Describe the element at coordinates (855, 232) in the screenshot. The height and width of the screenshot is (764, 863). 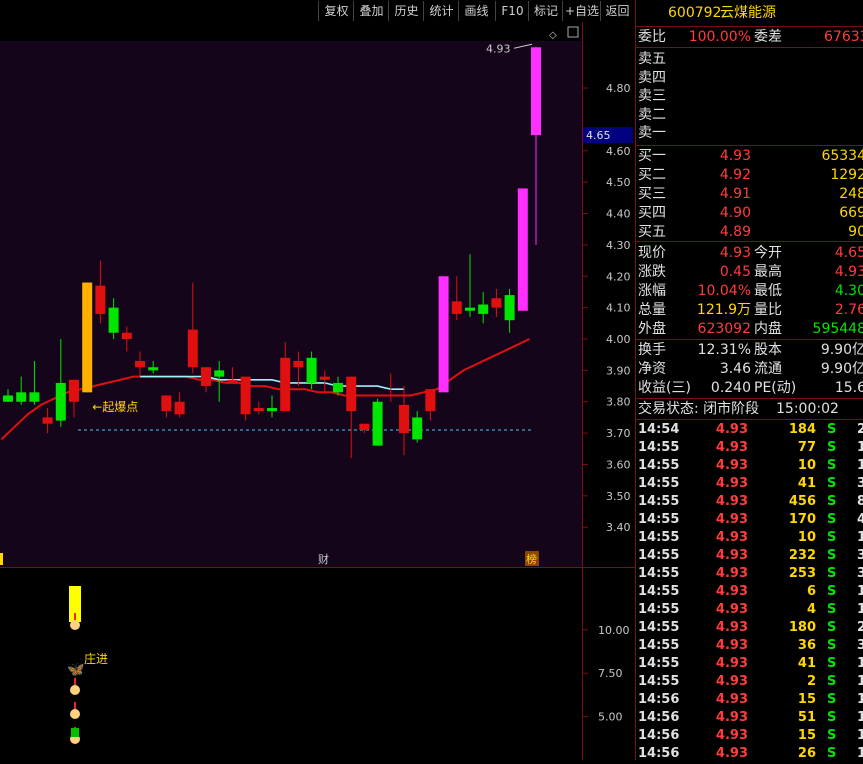
I see `buy-level-volume: 90` at that location.